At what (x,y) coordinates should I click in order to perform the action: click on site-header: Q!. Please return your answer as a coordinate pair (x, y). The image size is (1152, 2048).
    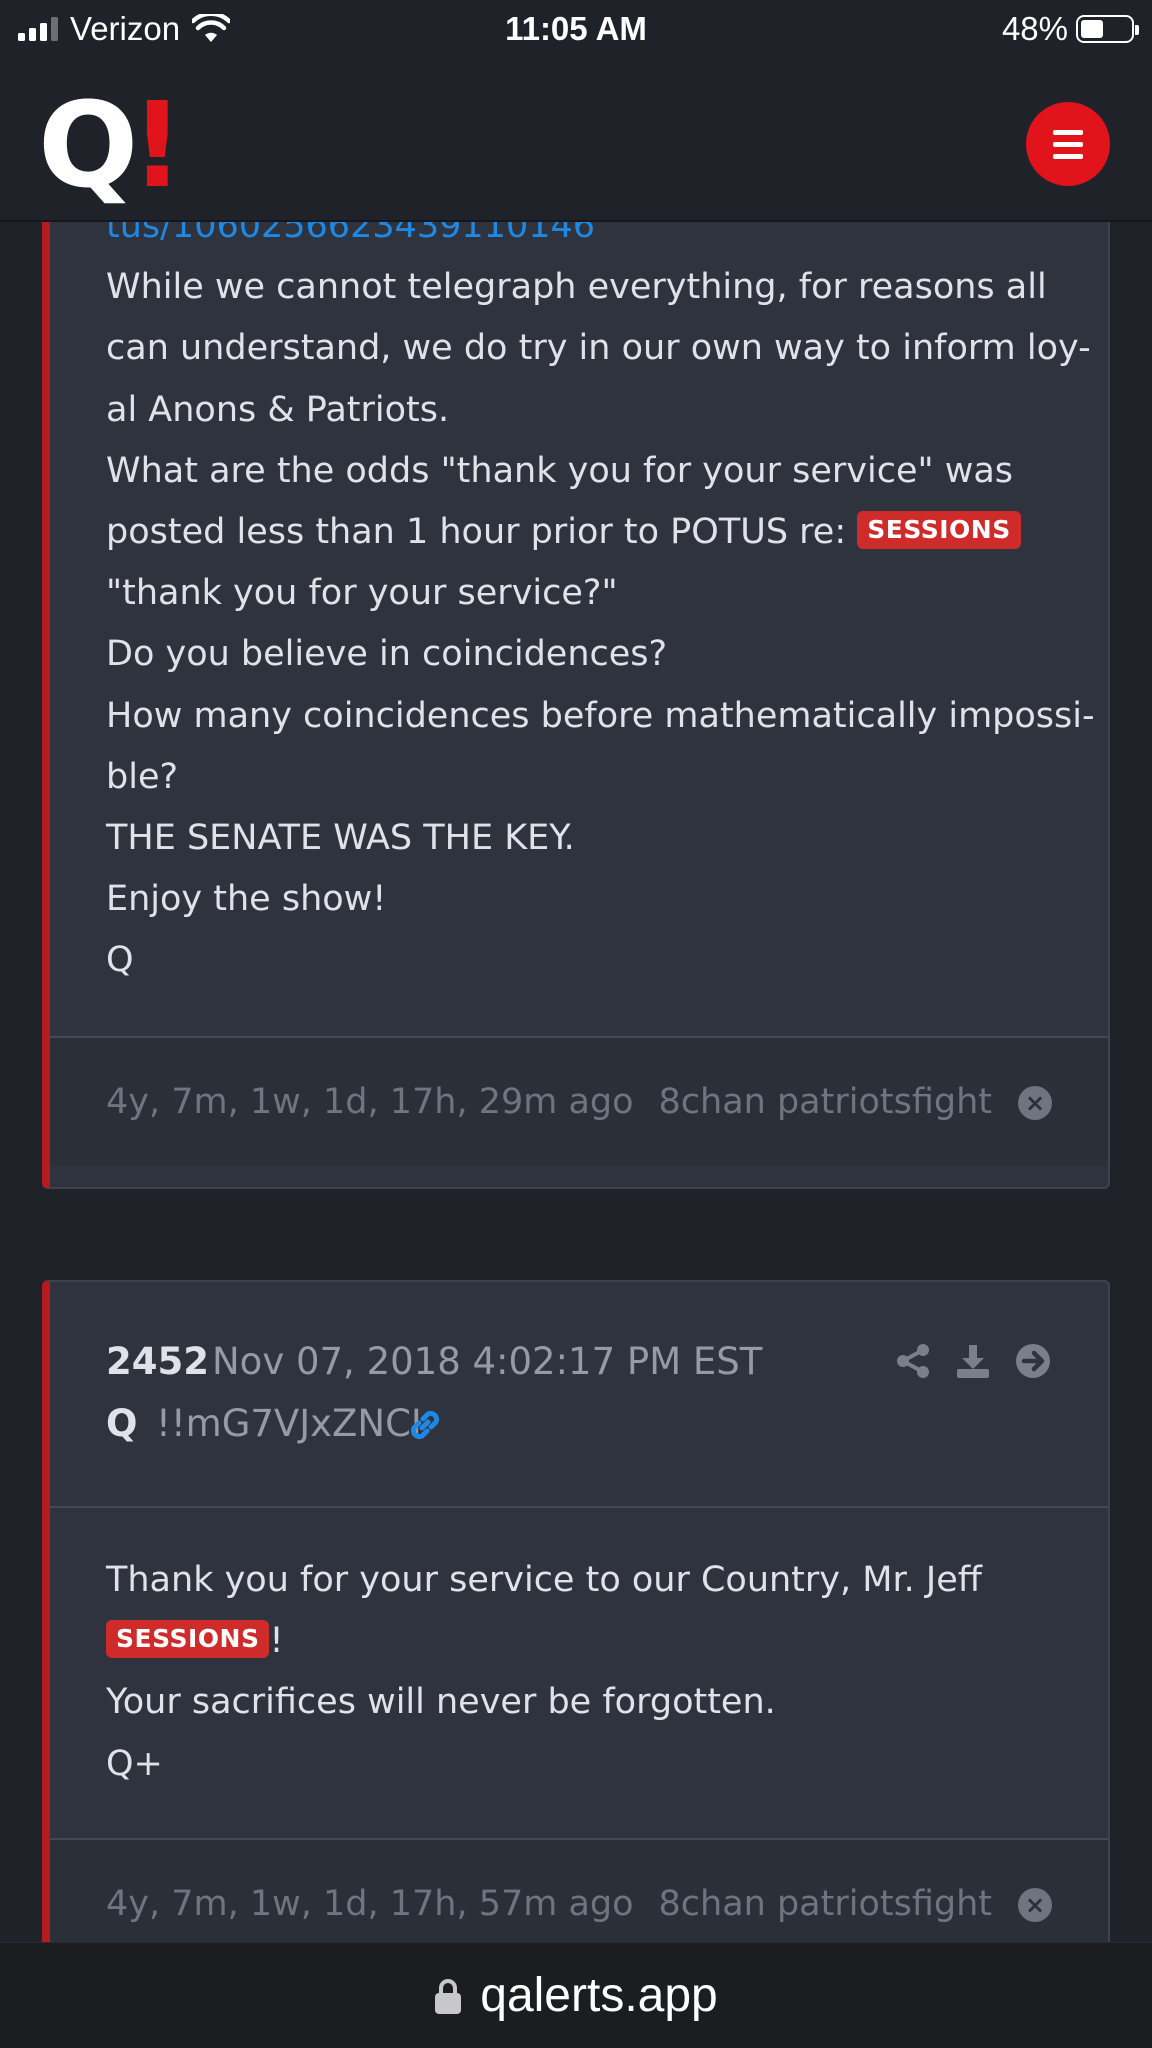
    Looking at the image, I should click on (576, 140).